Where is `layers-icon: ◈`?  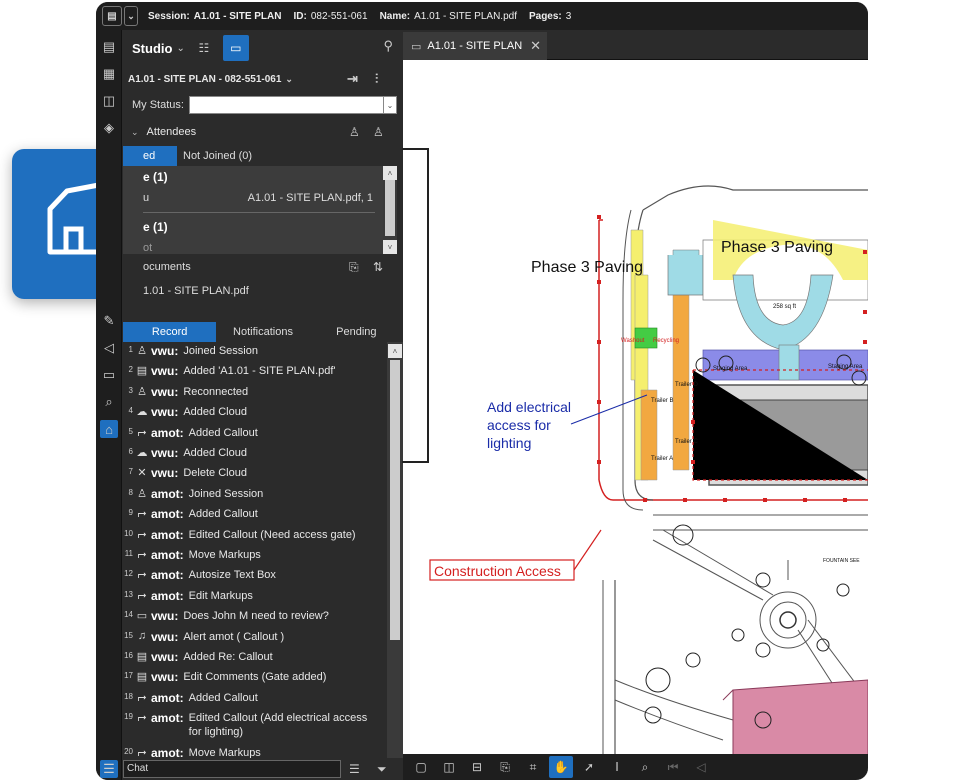 layers-icon: ◈ is located at coordinates (109, 128).